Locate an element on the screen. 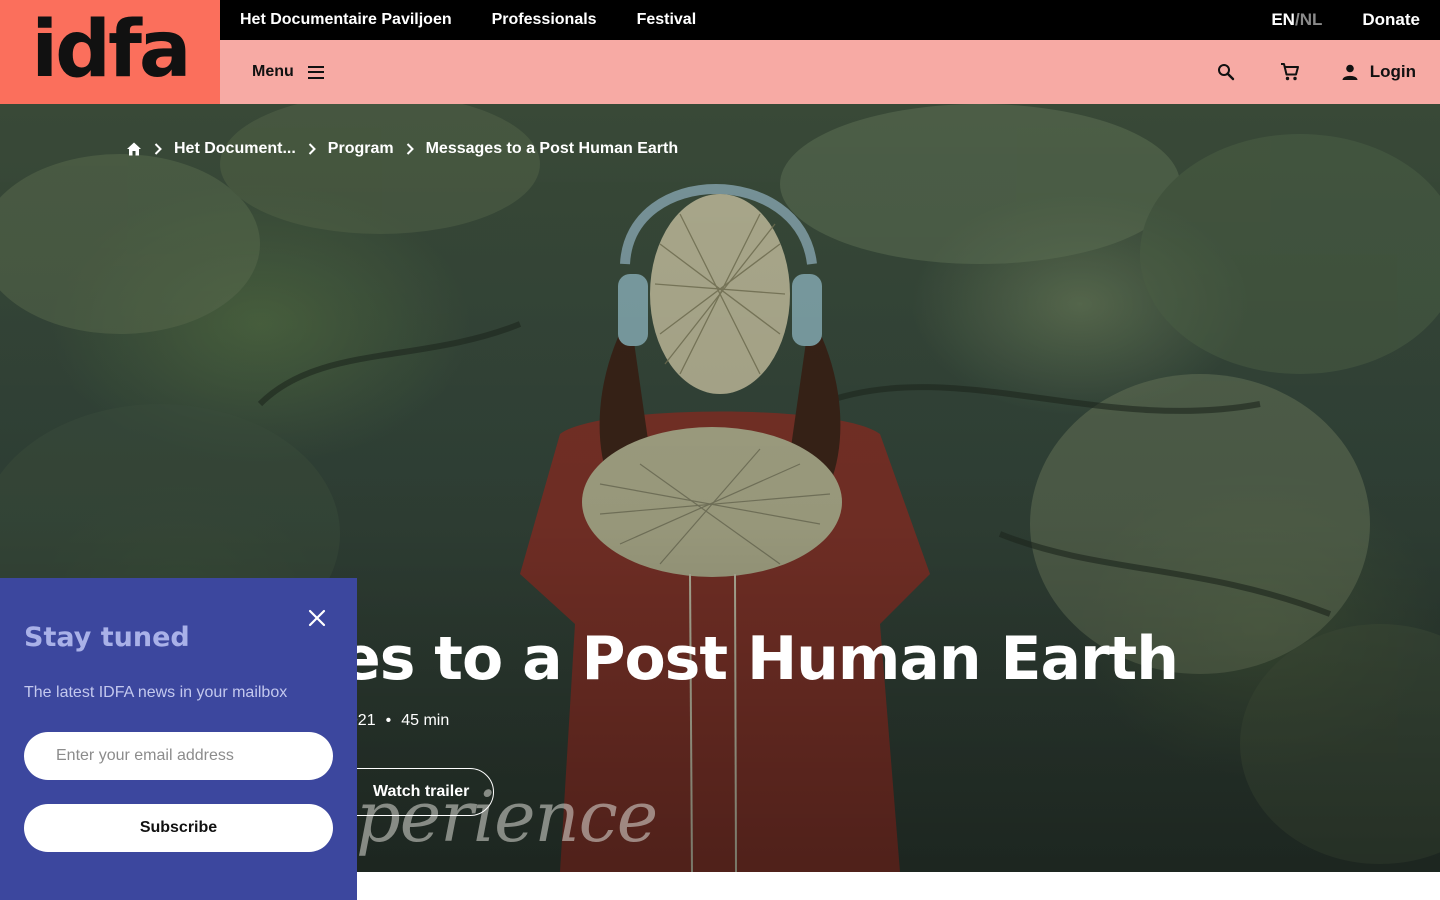 The image size is (1440, 900). menu-button: Menu is located at coordinates (288, 72).